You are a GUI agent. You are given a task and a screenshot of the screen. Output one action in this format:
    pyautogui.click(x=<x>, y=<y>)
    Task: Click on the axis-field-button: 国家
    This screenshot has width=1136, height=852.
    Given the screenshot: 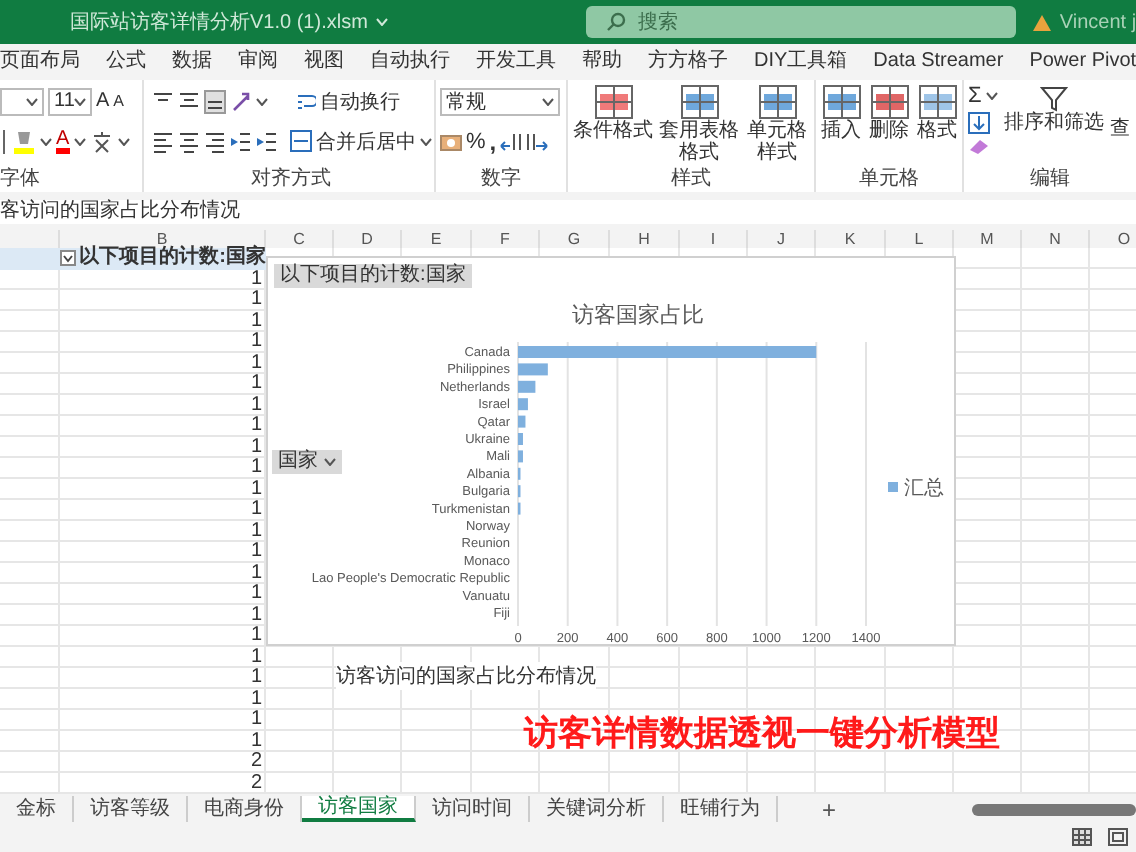 What is the action you would take?
    pyautogui.click(x=307, y=462)
    